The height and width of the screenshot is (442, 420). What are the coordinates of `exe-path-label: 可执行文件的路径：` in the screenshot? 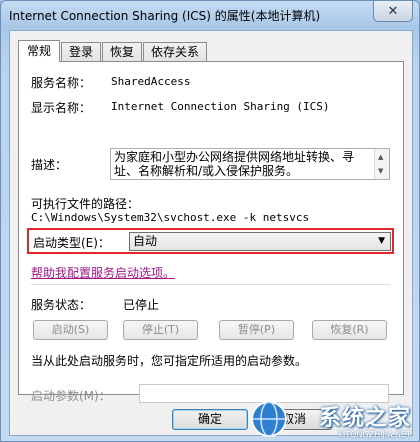 It's located at (85, 204).